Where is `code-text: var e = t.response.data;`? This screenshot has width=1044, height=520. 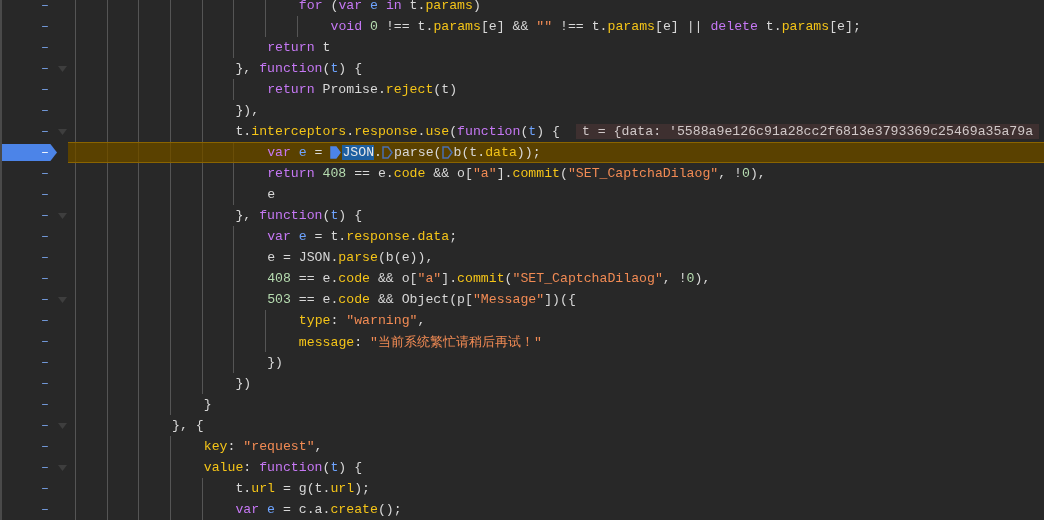 code-text: var e = t.response.data; is located at coordinates (362, 236).